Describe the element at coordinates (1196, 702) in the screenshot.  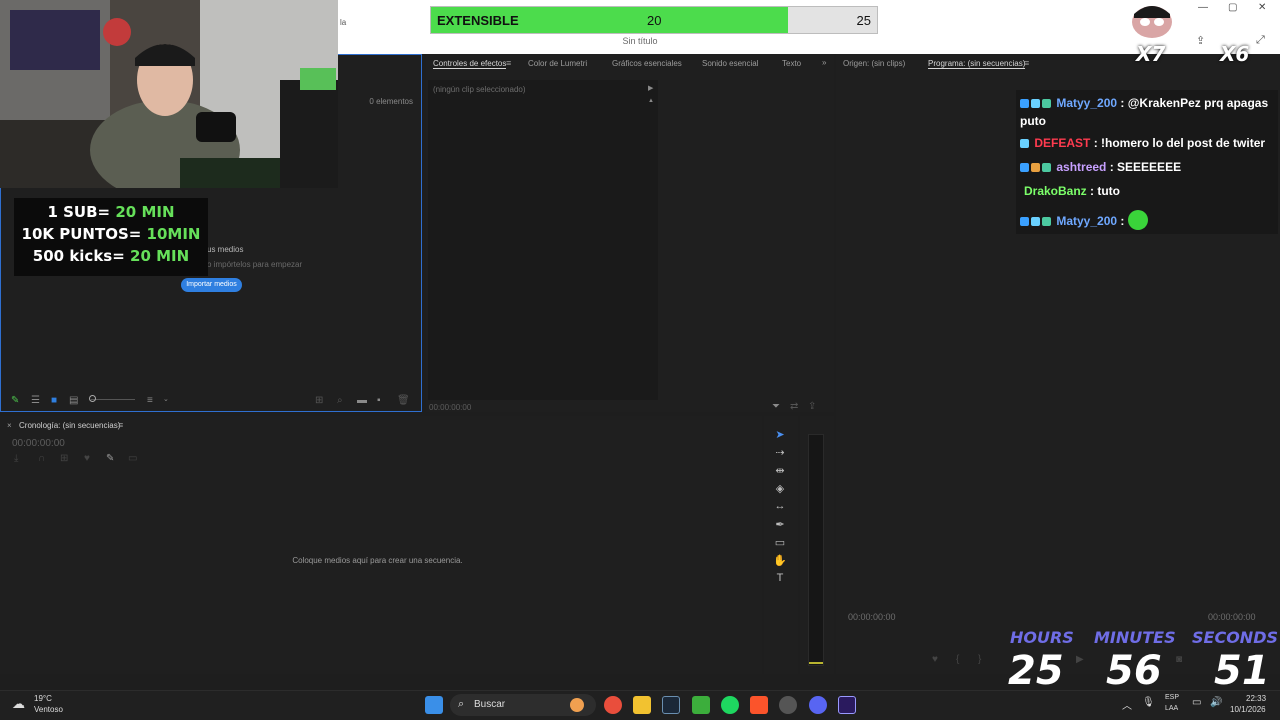
I see `network-icon: ▭` at that location.